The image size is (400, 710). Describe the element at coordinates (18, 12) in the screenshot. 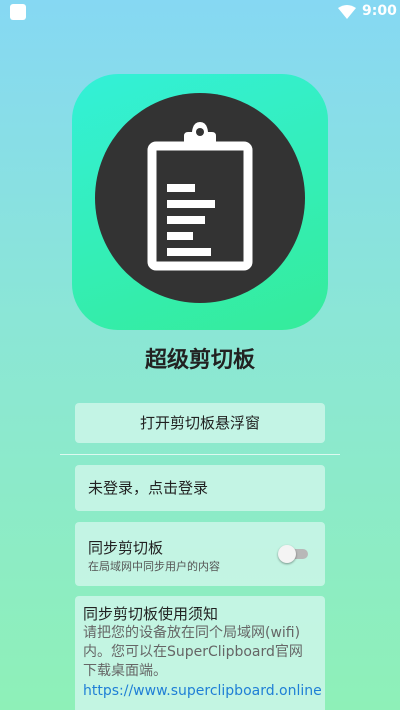

I see `notification-square-icon` at that location.